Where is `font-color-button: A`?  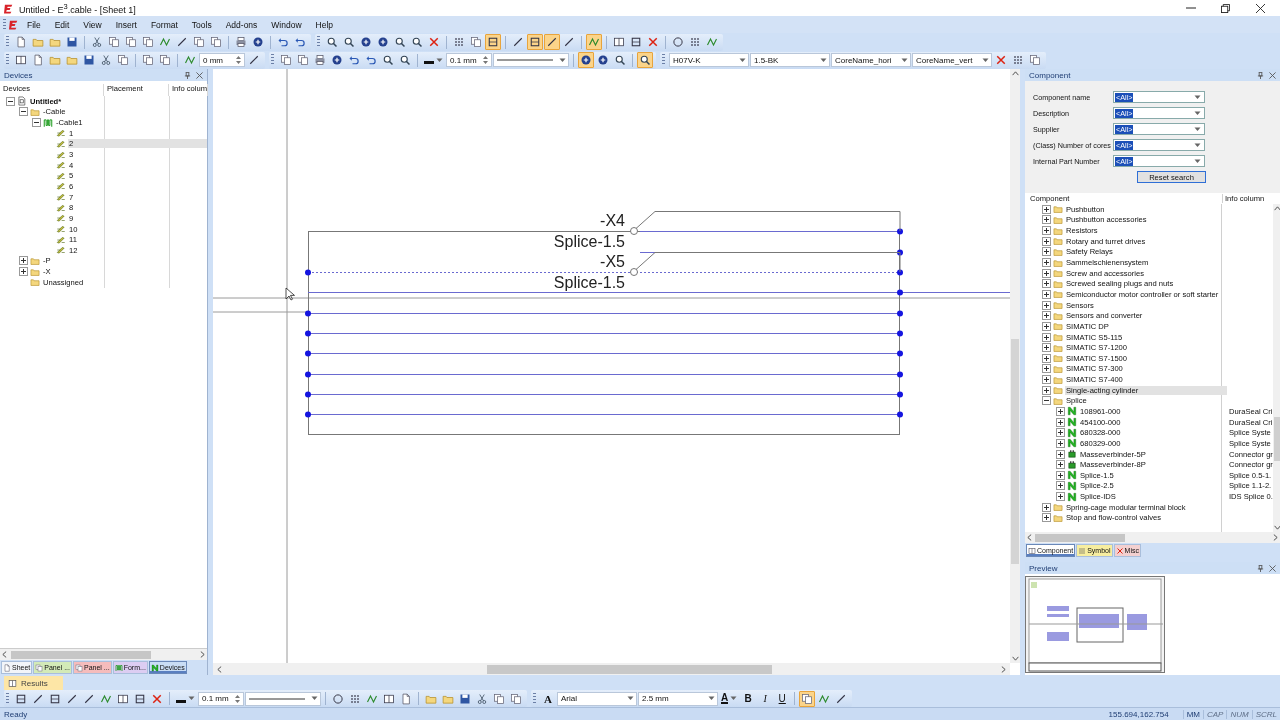
font-color-button: A is located at coordinates (729, 698).